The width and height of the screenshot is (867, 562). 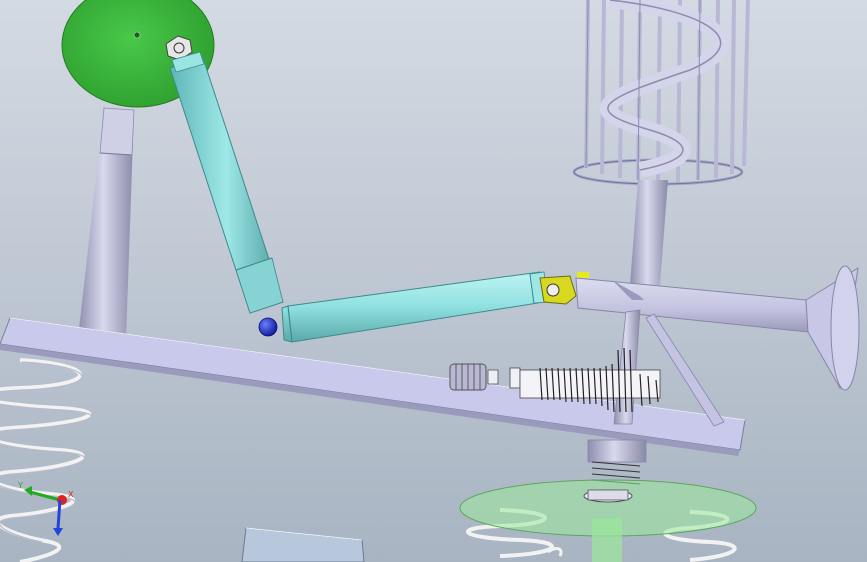 I want to click on triad-y-label: Y, so click(x=20, y=485).